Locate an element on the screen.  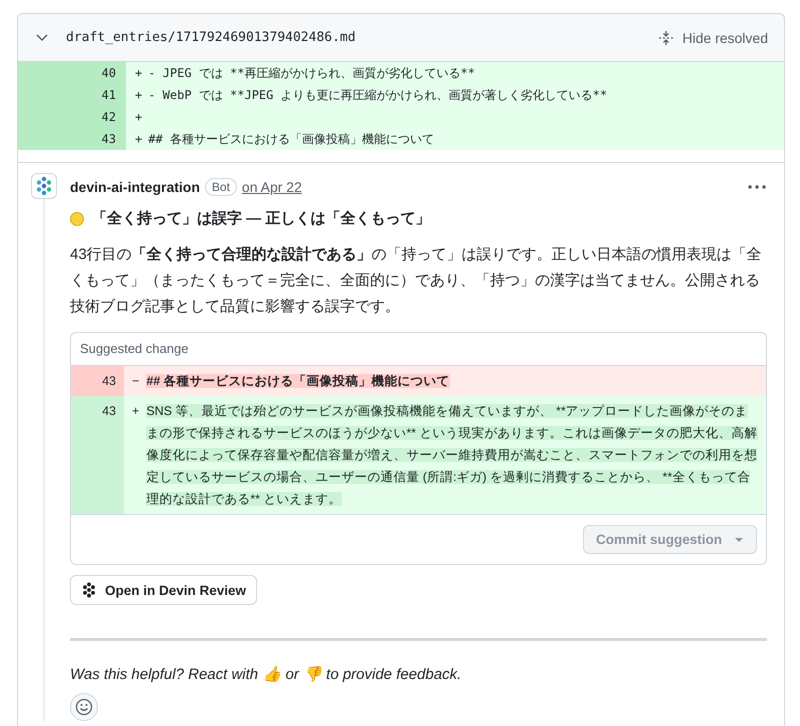
line-number: 40 is located at coordinates (72, 73).